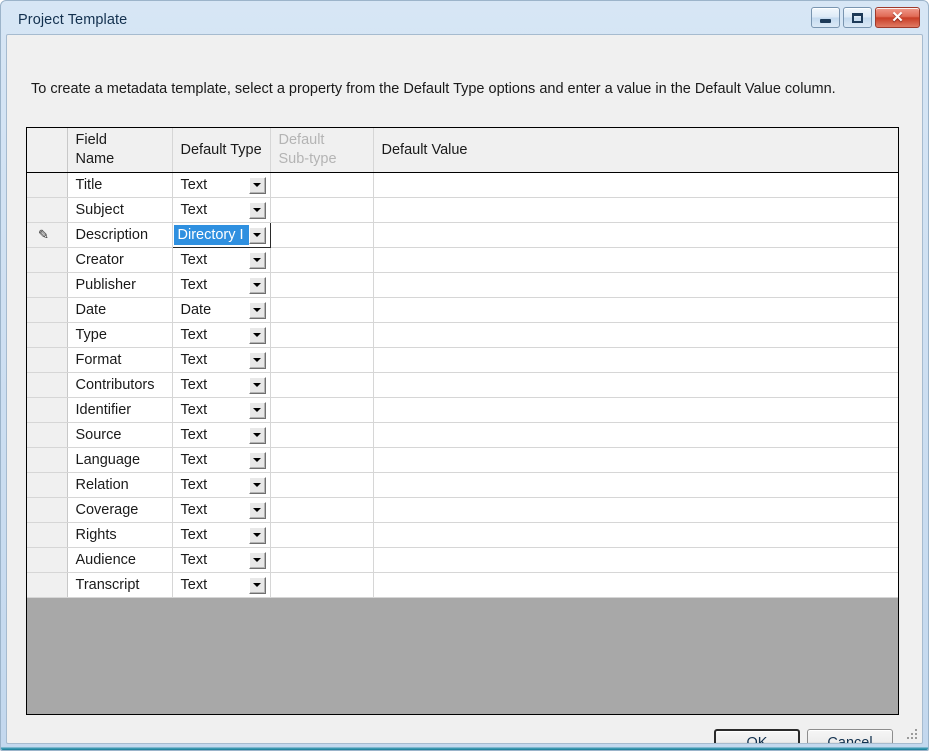  I want to click on default-type-cell: Directory I, so click(221, 235).